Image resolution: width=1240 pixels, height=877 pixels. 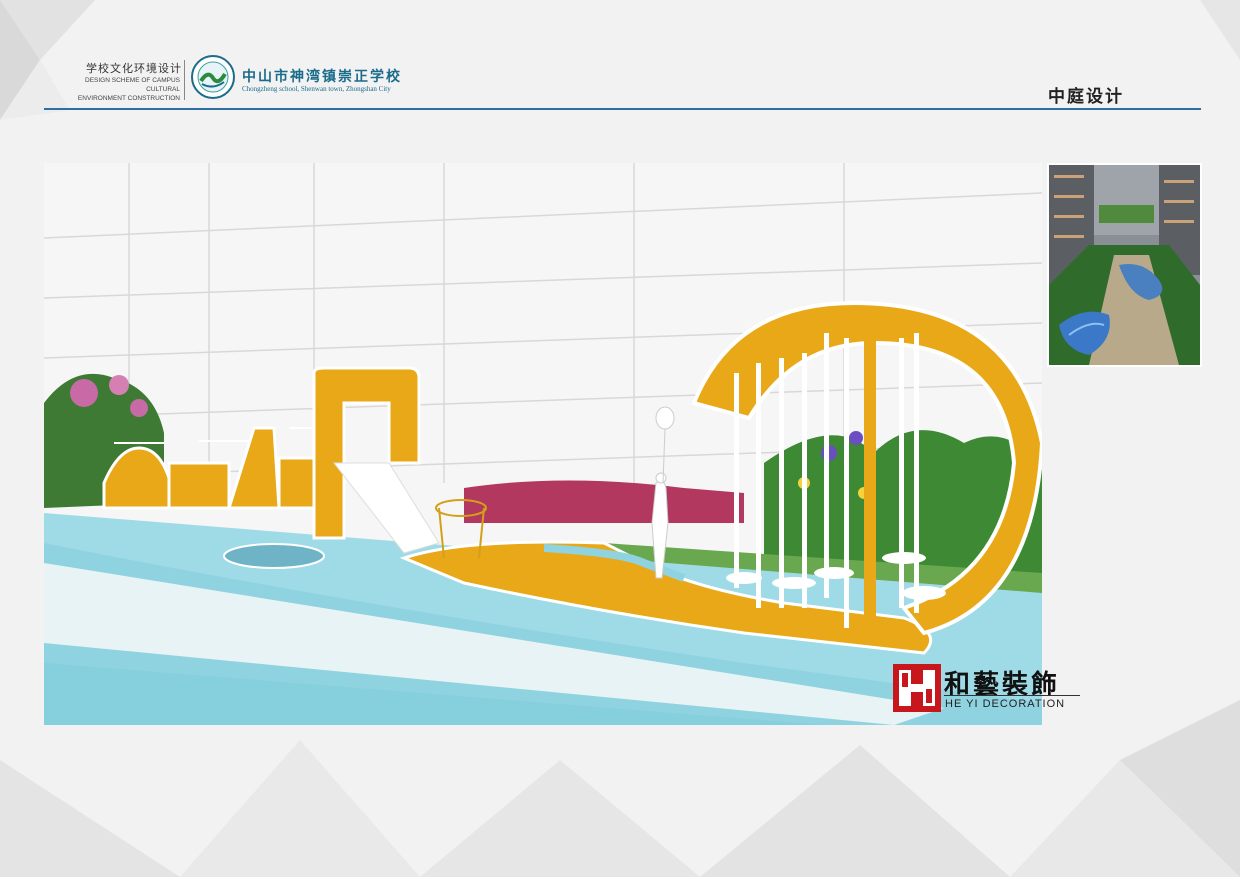 What do you see at coordinates (184, 80) in the screenshot?
I see `header-divider` at bounding box center [184, 80].